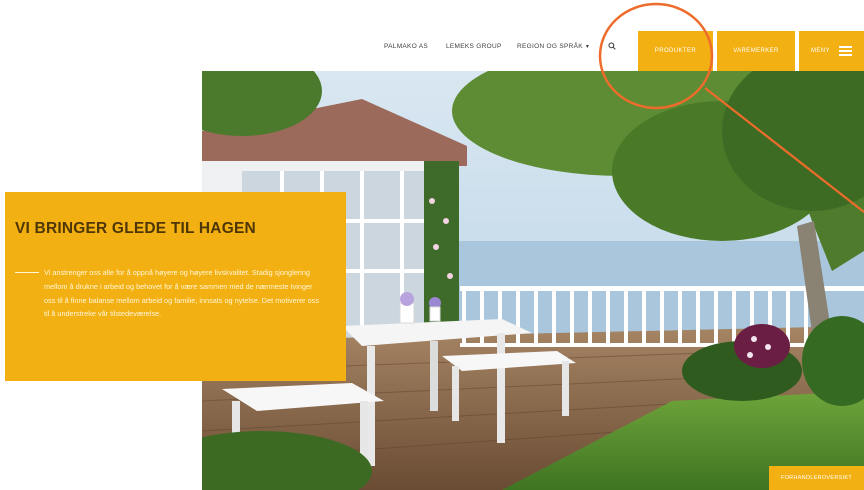  Describe the element at coordinates (550, 46) in the screenshot. I see `region-language-label: REGION OG SPRÅK` at that location.